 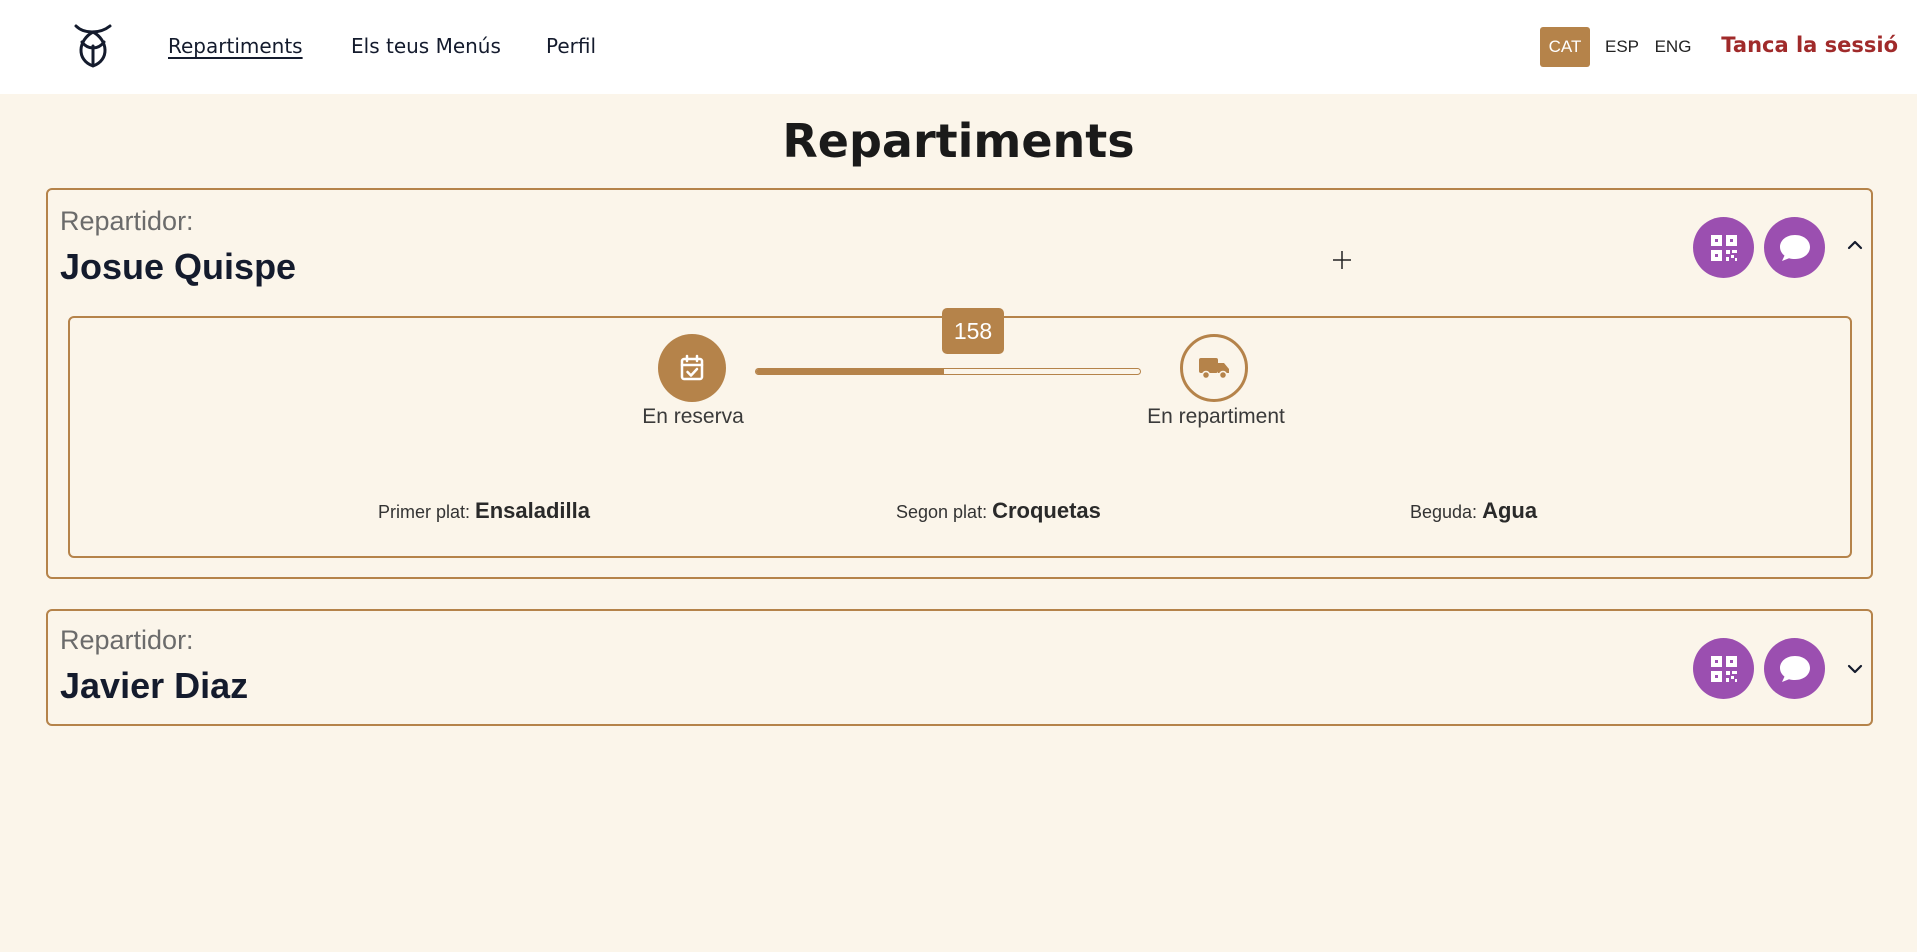 I want to click on language-esp-button: ESP, so click(x=1622, y=47).